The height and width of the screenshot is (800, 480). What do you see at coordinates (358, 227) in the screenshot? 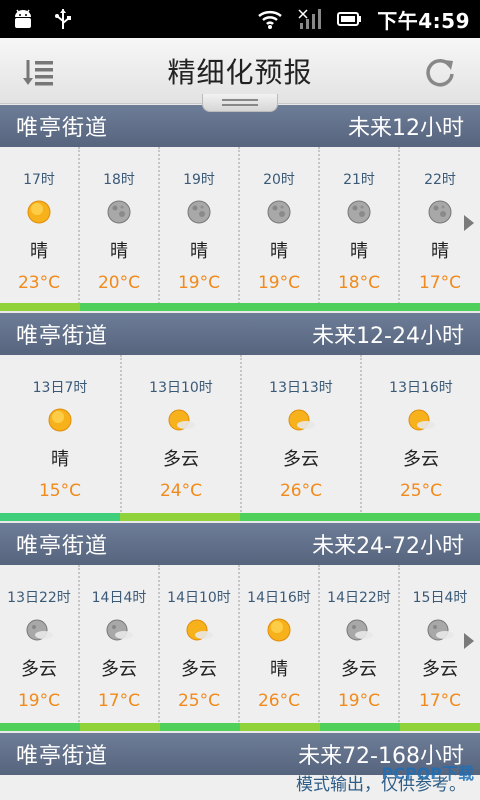
I see `forecast-cell: 21时晴 18°C` at bounding box center [358, 227].